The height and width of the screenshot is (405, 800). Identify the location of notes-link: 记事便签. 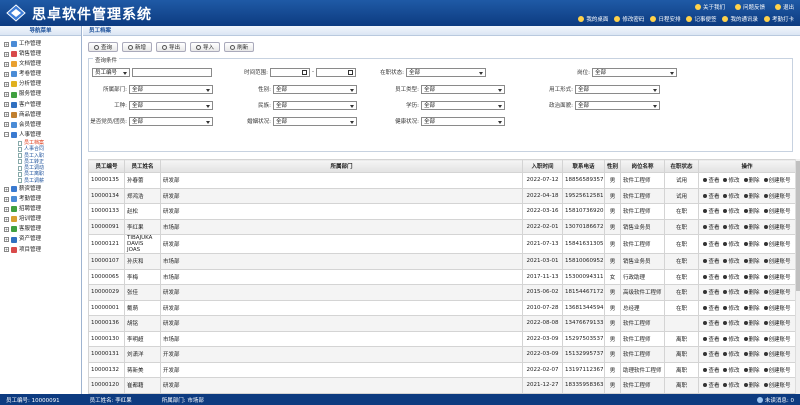
(701, 19).